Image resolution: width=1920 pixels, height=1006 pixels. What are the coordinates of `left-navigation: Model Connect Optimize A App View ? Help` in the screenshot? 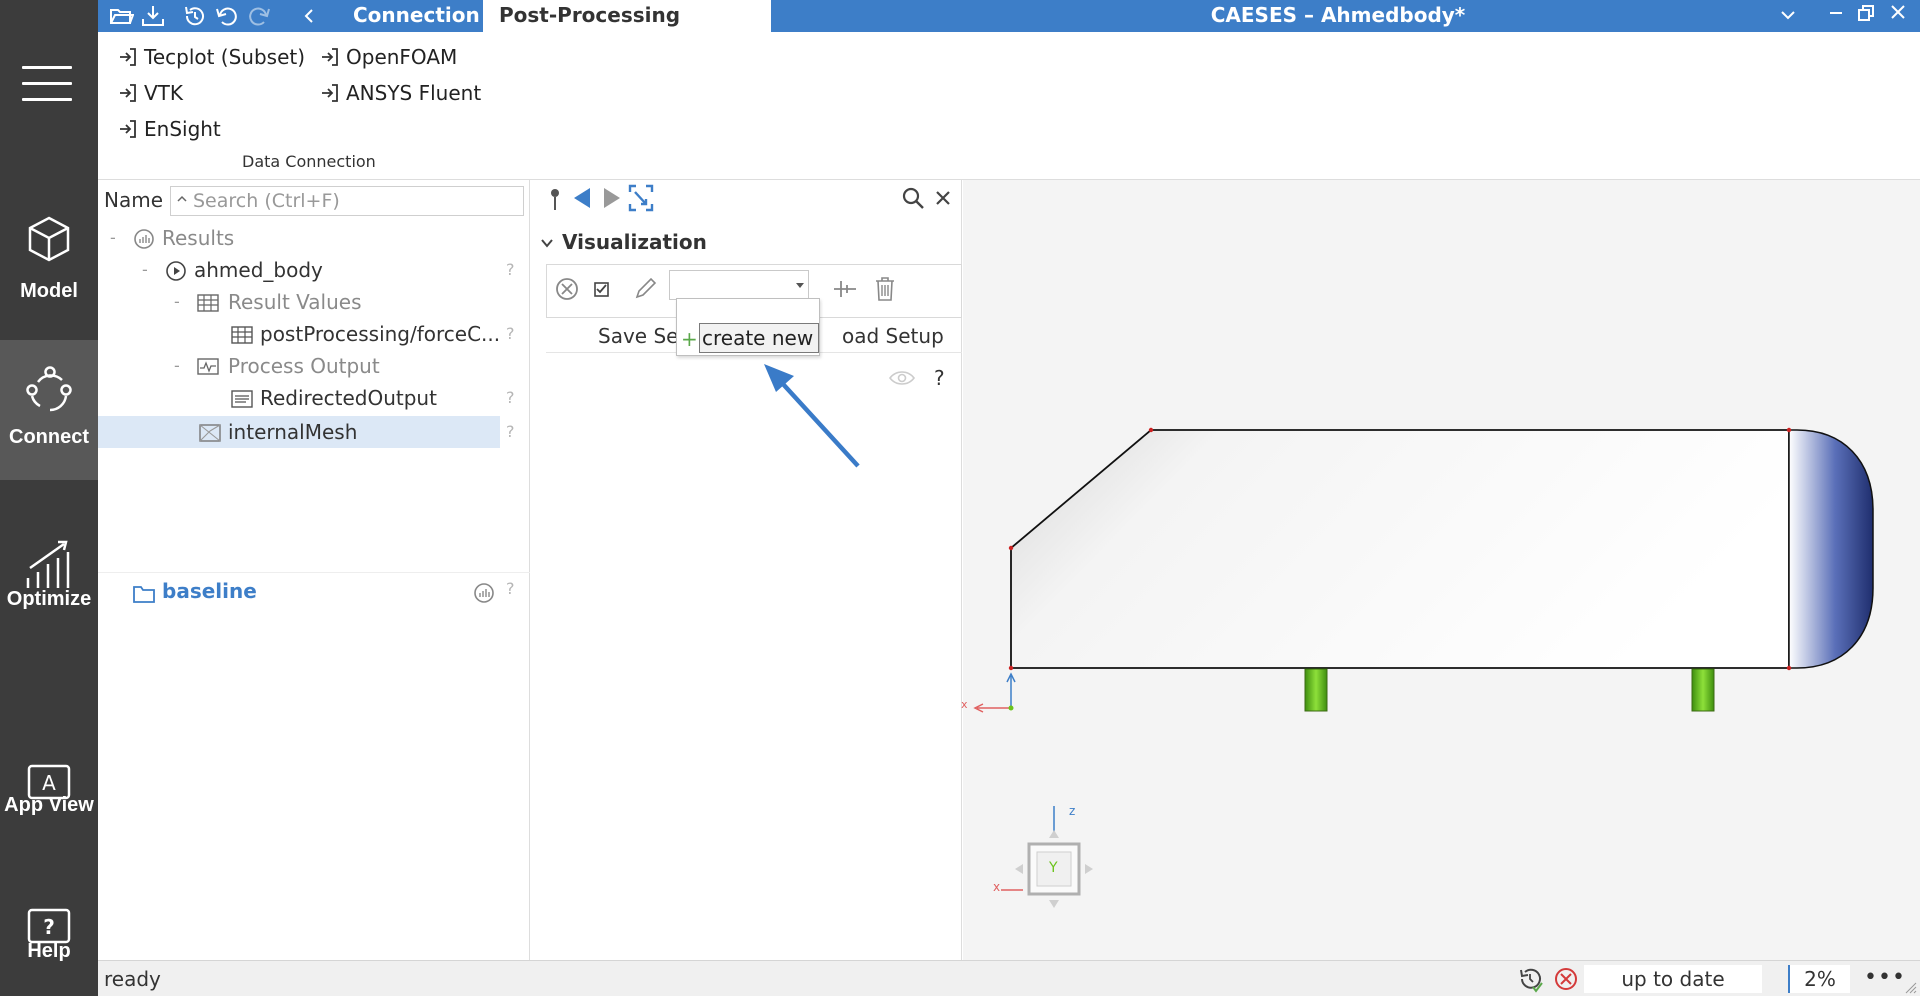 It's located at (49, 498).